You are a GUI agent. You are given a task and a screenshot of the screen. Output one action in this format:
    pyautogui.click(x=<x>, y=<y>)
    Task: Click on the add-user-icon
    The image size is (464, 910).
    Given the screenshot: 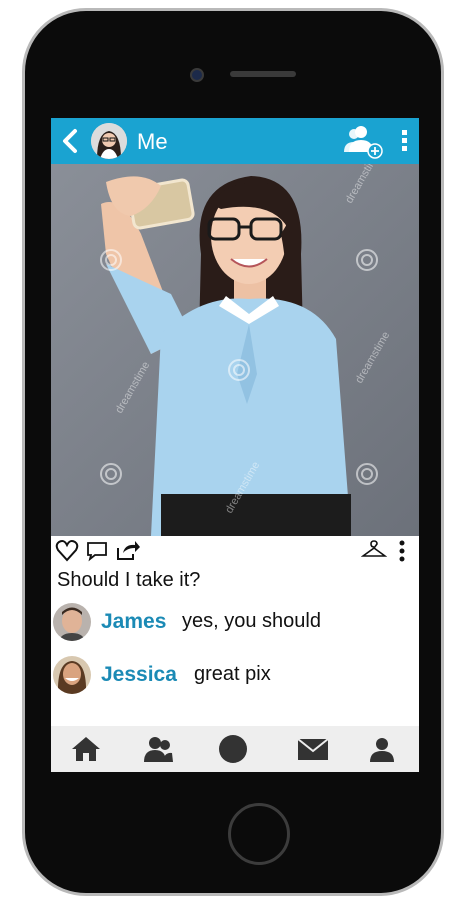 What is the action you would take?
    pyautogui.click(x=364, y=141)
    